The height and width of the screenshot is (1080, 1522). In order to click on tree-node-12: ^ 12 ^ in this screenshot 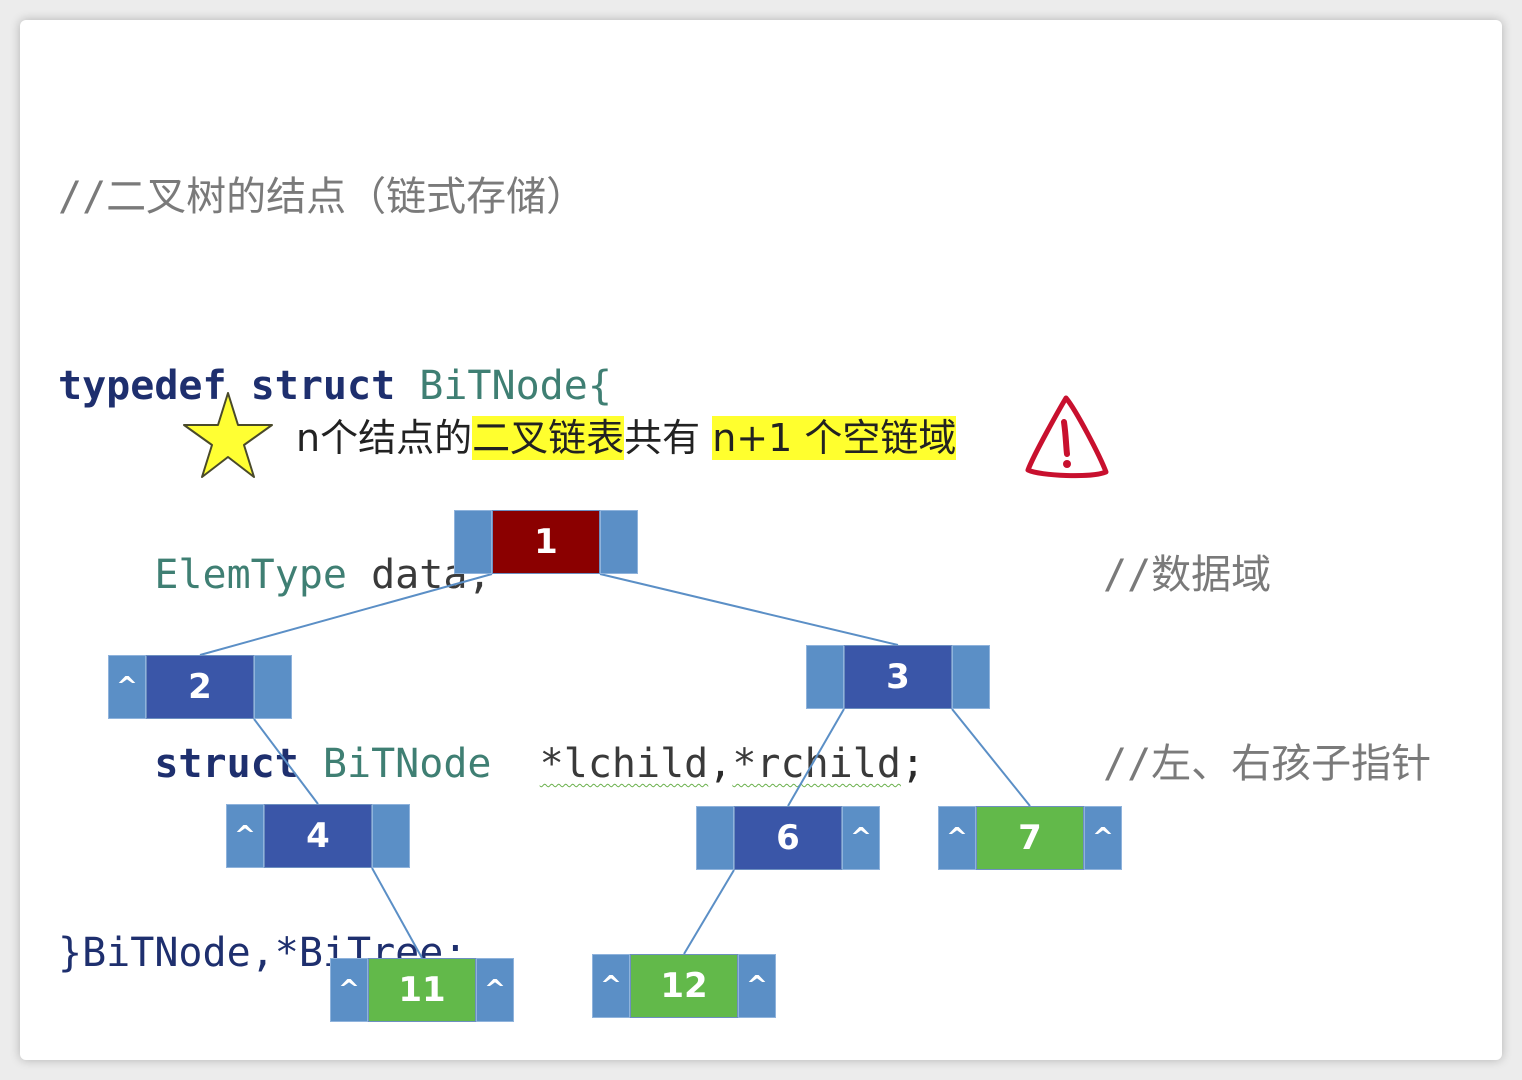, I will do `click(684, 986)`.